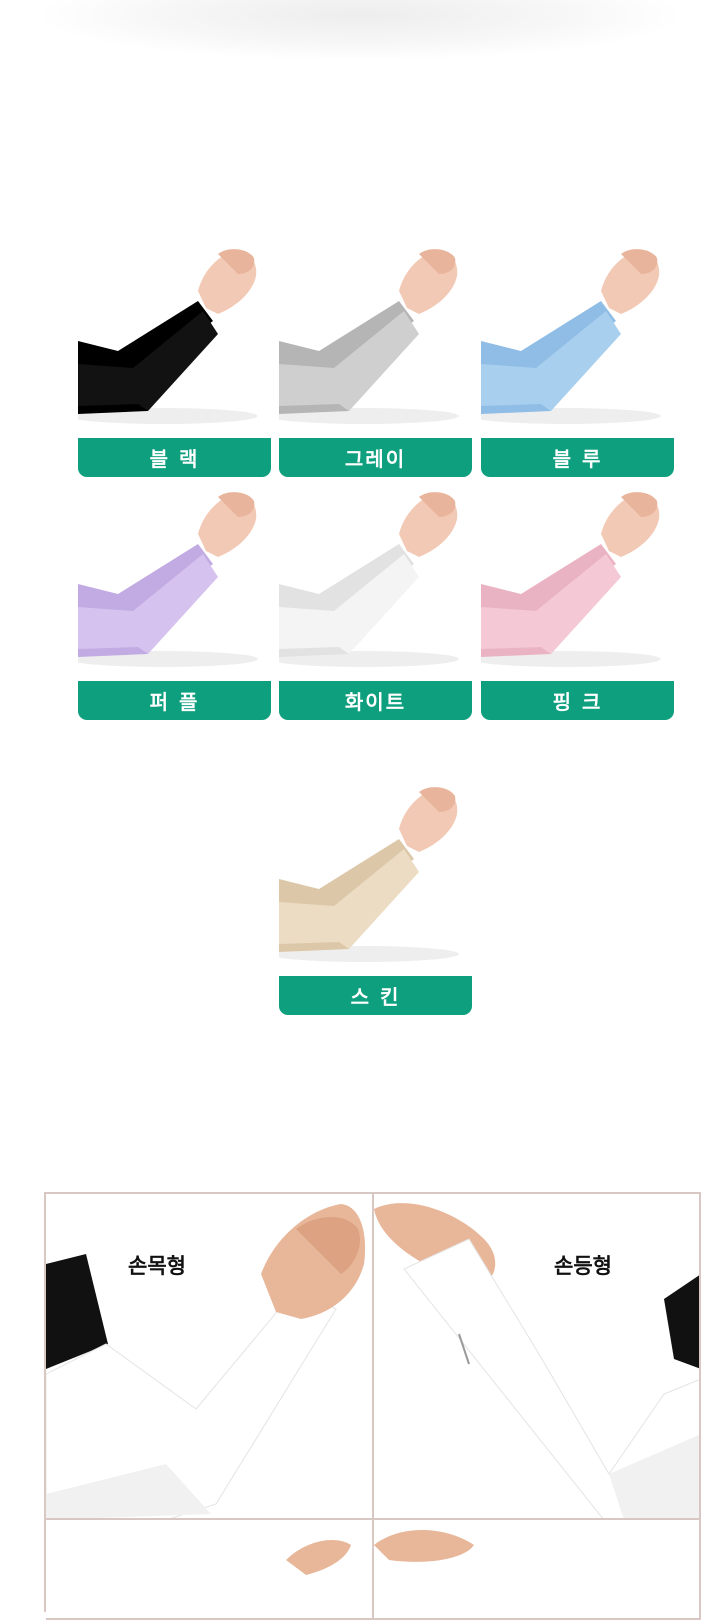 The height and width of the screenshot is (1620, 720). What do you see at coordinates (375, 457) in the screenshot?
I see `swatch-label-gray: 그레이` at bounding box center [375, 457].